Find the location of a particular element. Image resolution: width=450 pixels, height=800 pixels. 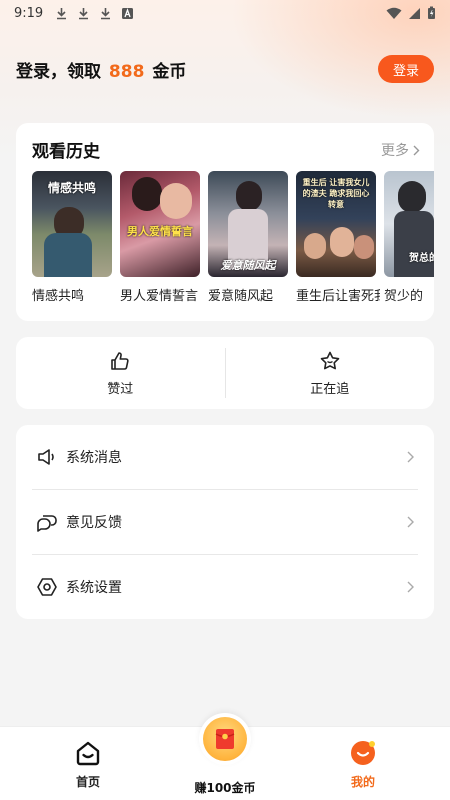

coin-amount: 888 is located at coordinates (126, 71).